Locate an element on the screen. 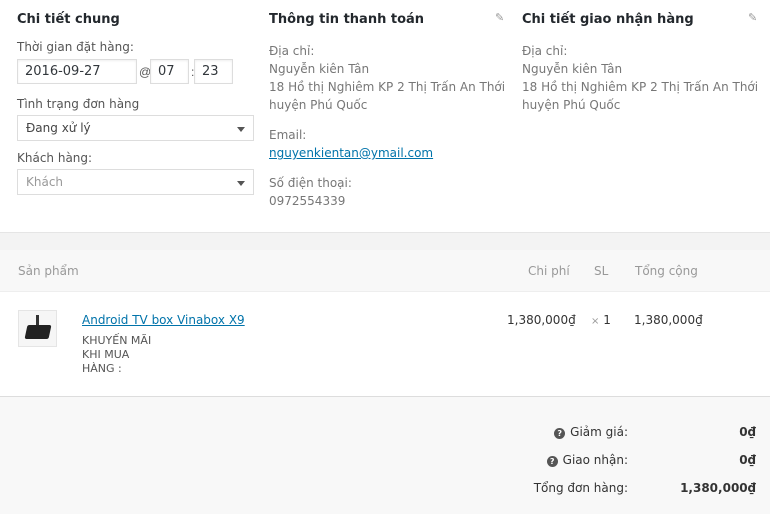  item-cost: 1,380,000₫ is located at coordinates (541, 320).